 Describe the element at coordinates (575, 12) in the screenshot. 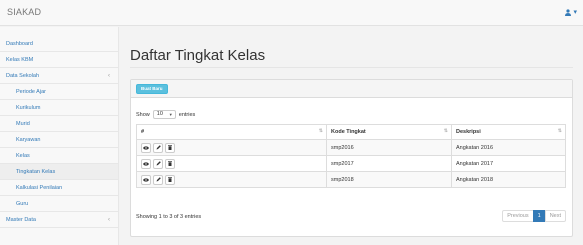

I see `chevron-down-icon: ▾` at that location.